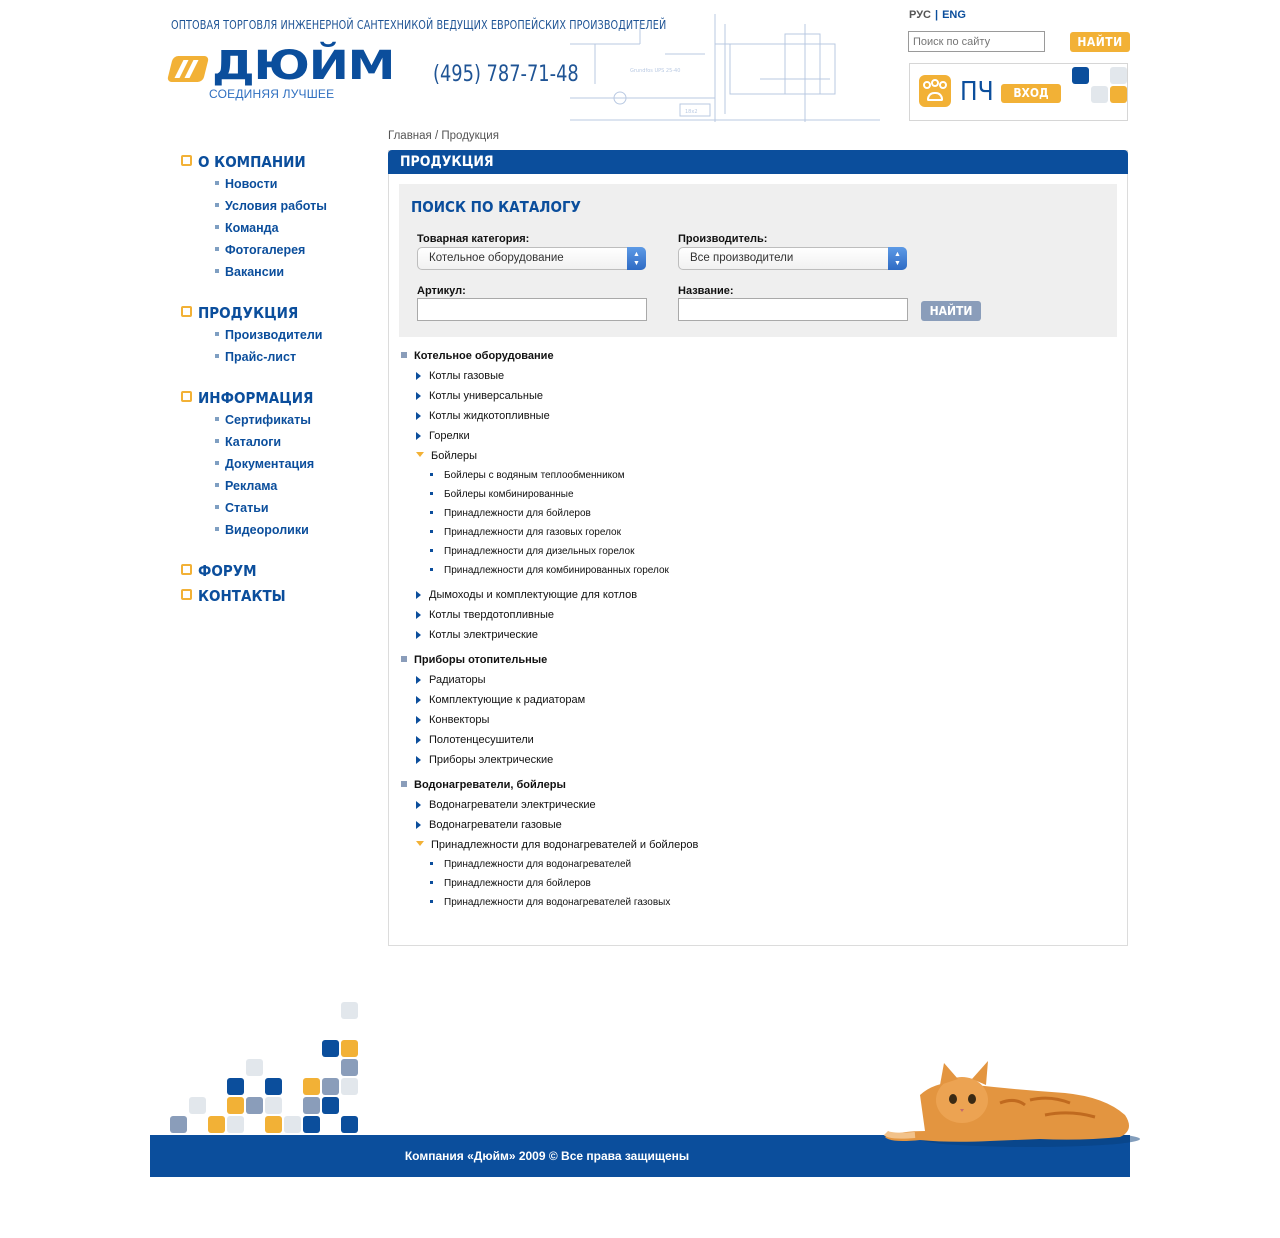  Describe the element at coordinates (303, 66) in the screenshot. I see `site-logo: ДЮЙМ` at that location.